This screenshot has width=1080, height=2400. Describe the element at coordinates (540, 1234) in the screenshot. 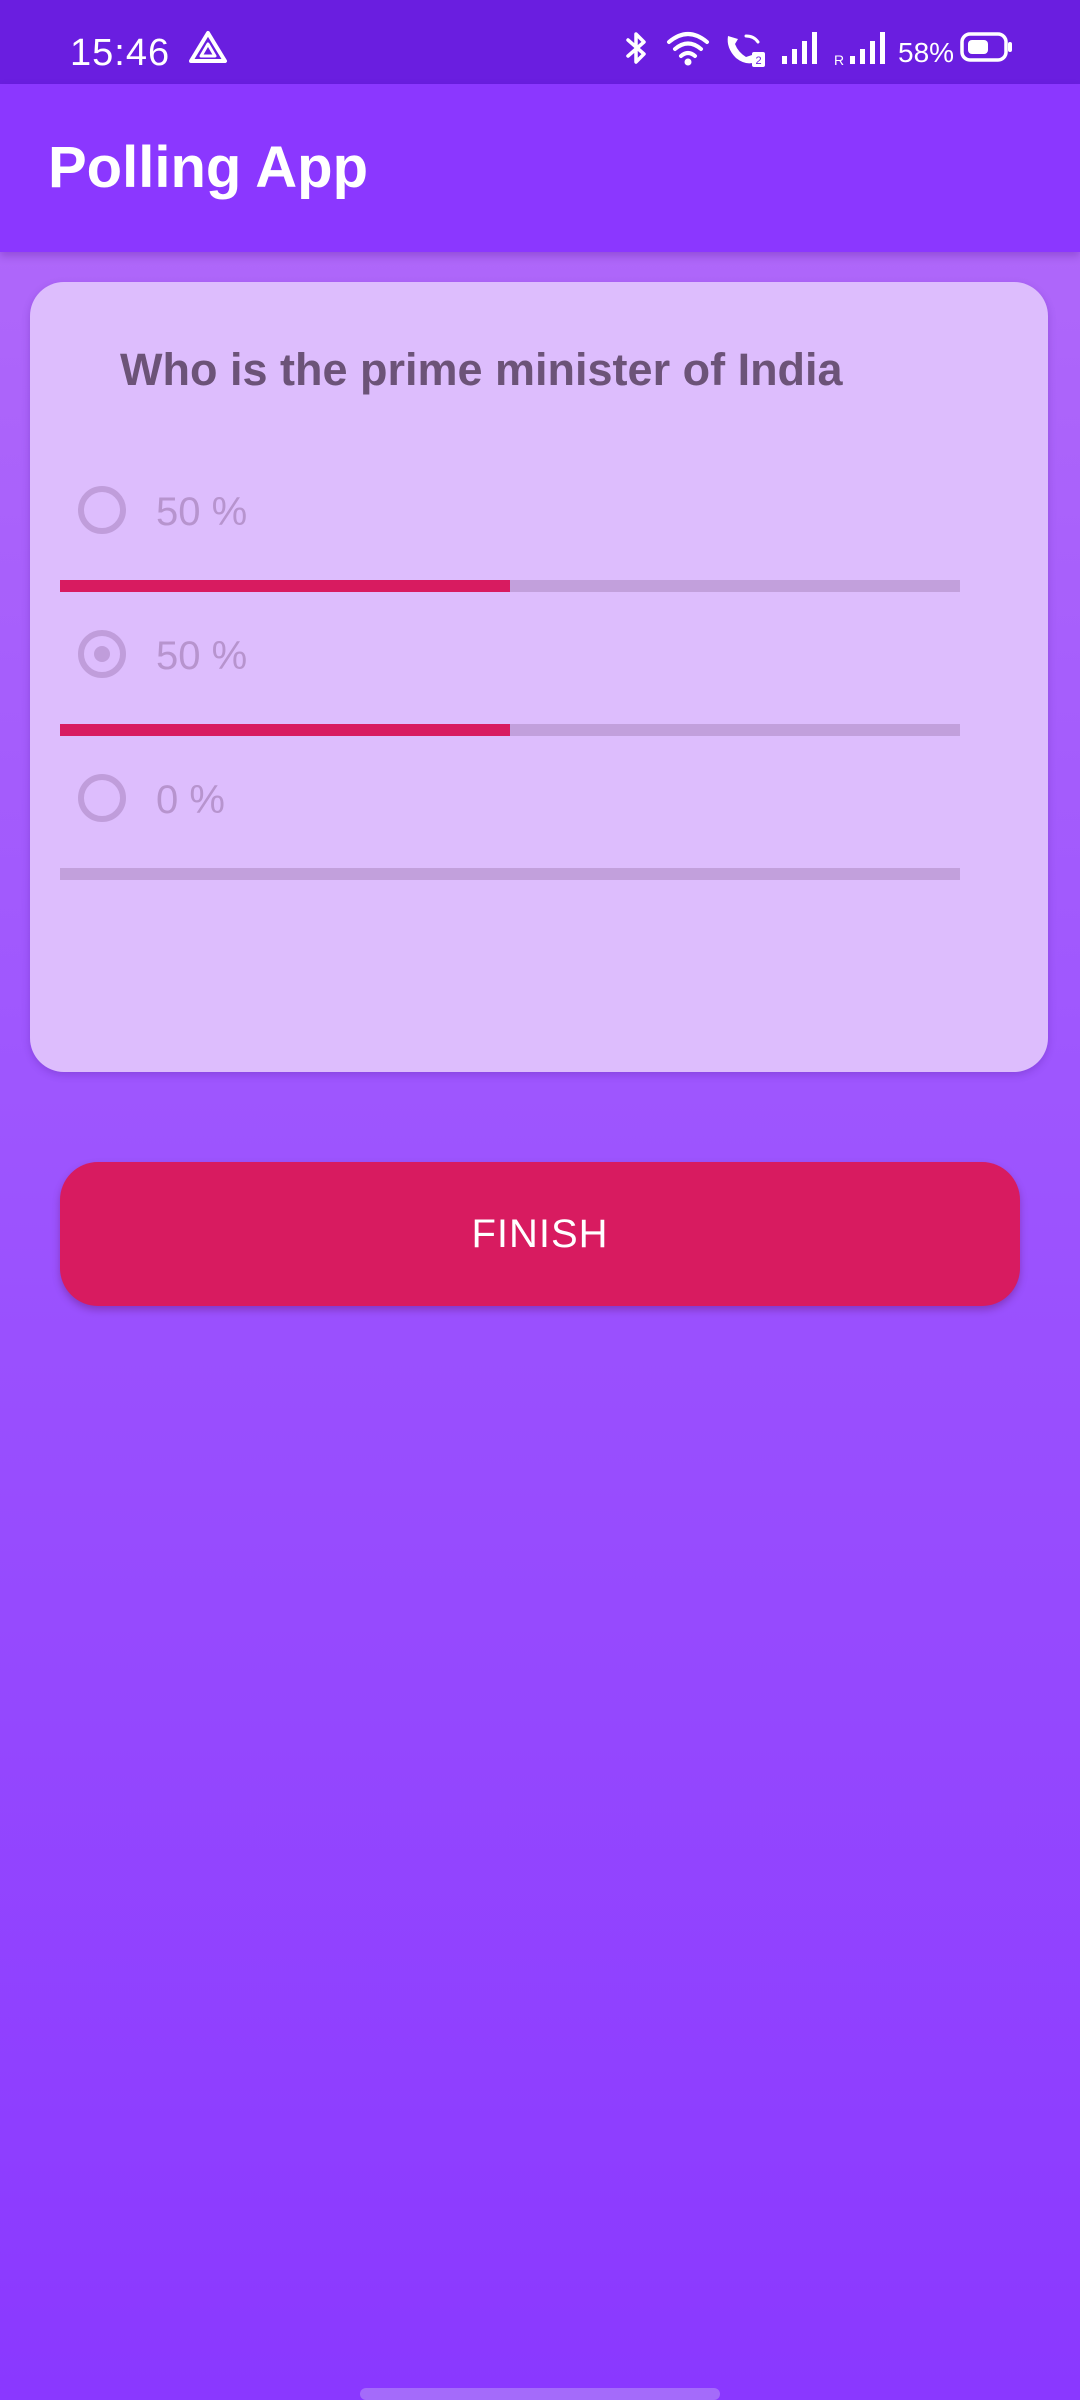

I see `finish-button: FINISH` at that location.